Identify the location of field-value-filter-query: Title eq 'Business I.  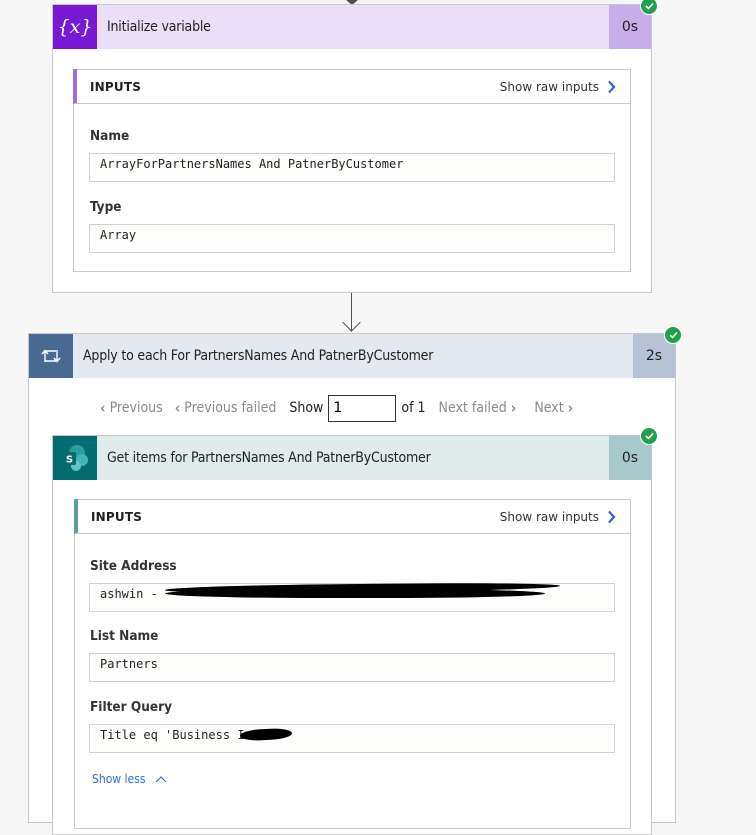
(352, 738).